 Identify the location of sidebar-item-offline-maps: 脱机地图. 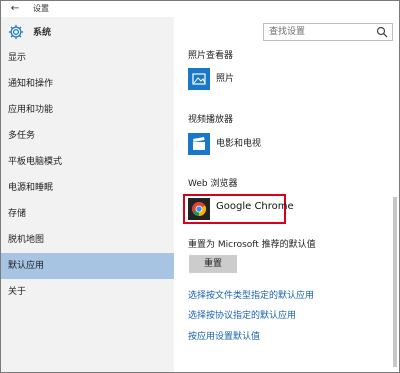
(87, 240).